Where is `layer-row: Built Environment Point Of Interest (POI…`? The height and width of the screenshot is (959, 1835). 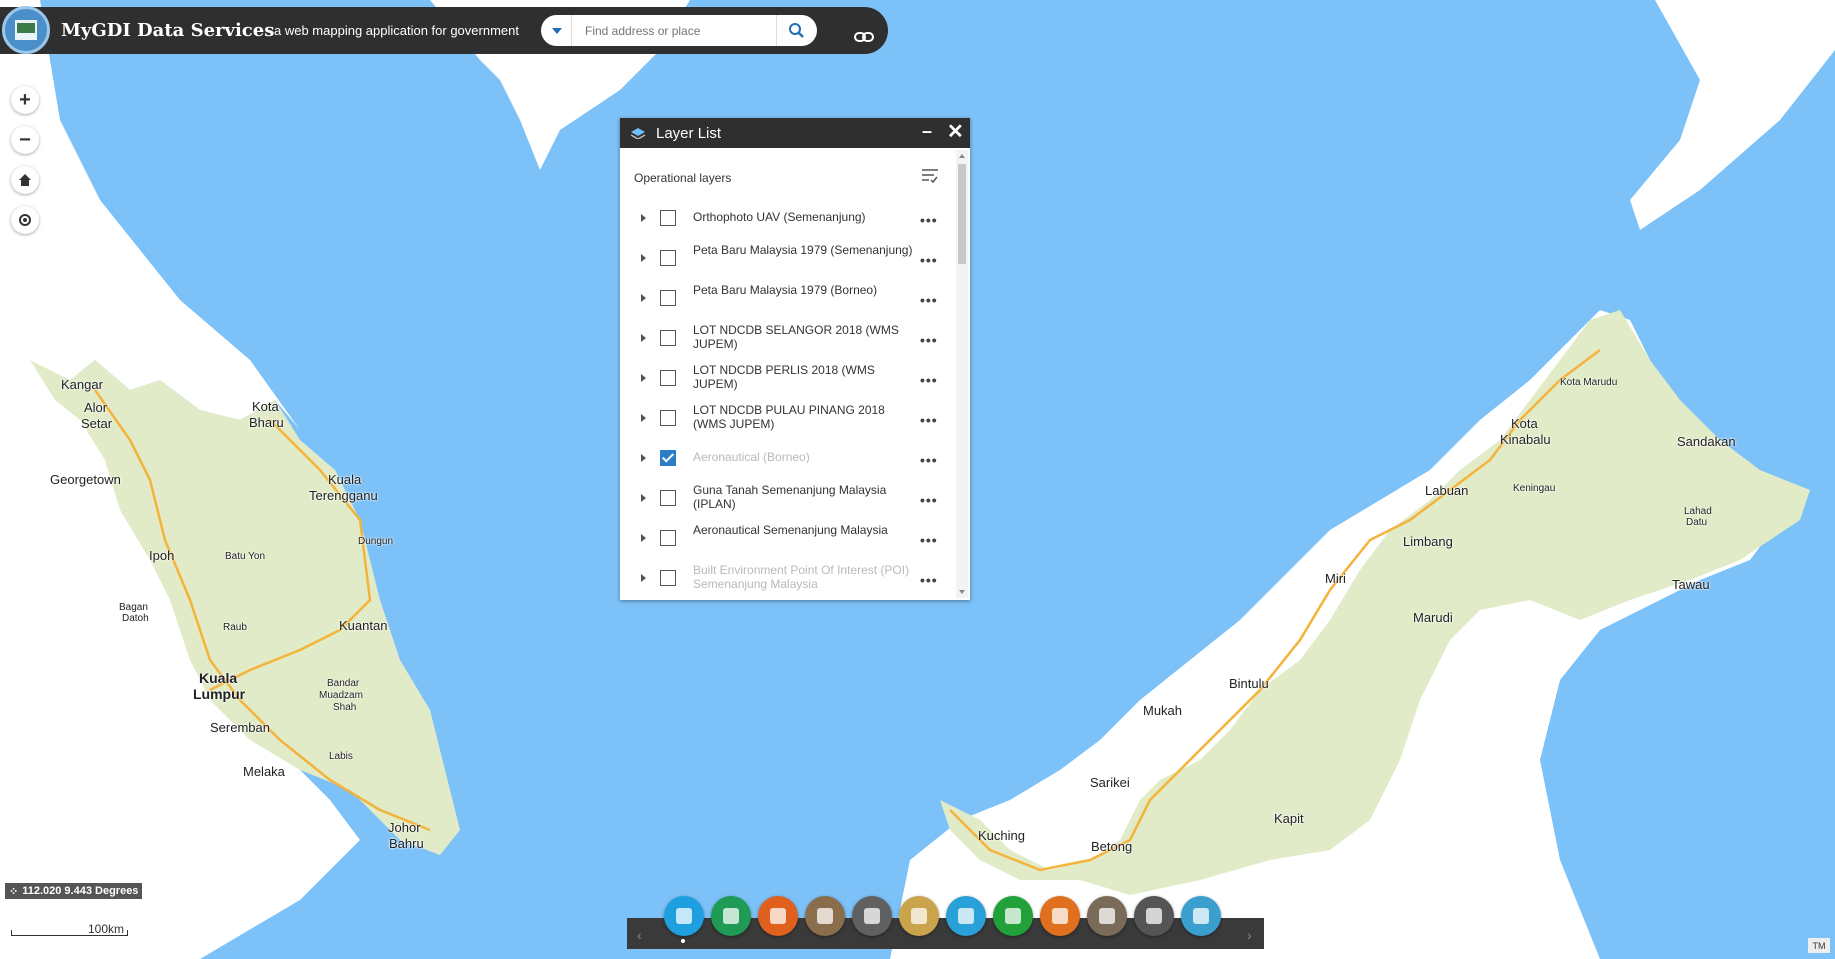 layer-row: Built Environment Point Of Interest (POI… is located at coordinates (787, 577).